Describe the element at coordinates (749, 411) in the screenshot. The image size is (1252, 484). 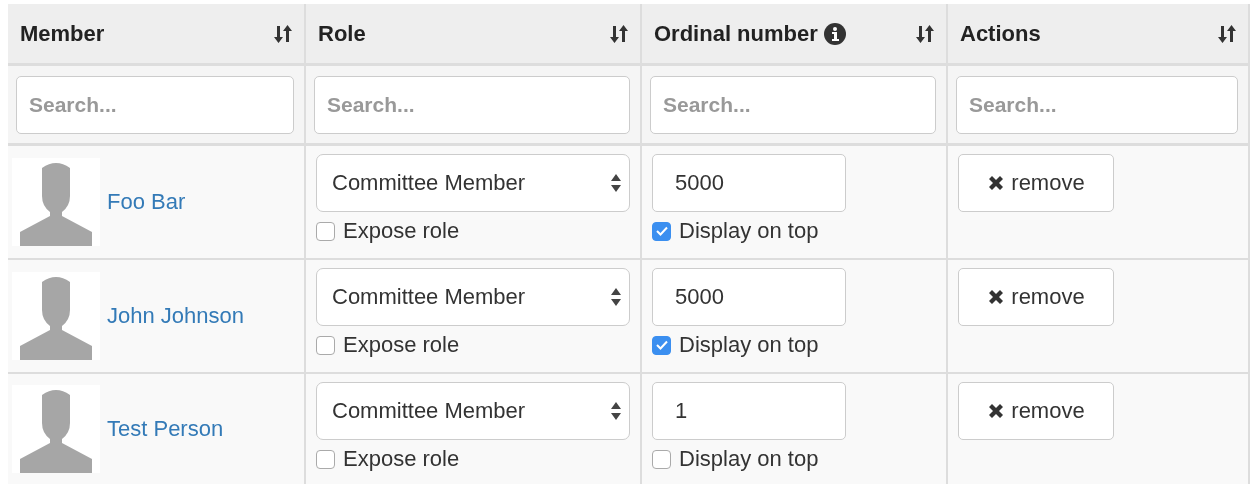
I see `number-field: 1` at that location.